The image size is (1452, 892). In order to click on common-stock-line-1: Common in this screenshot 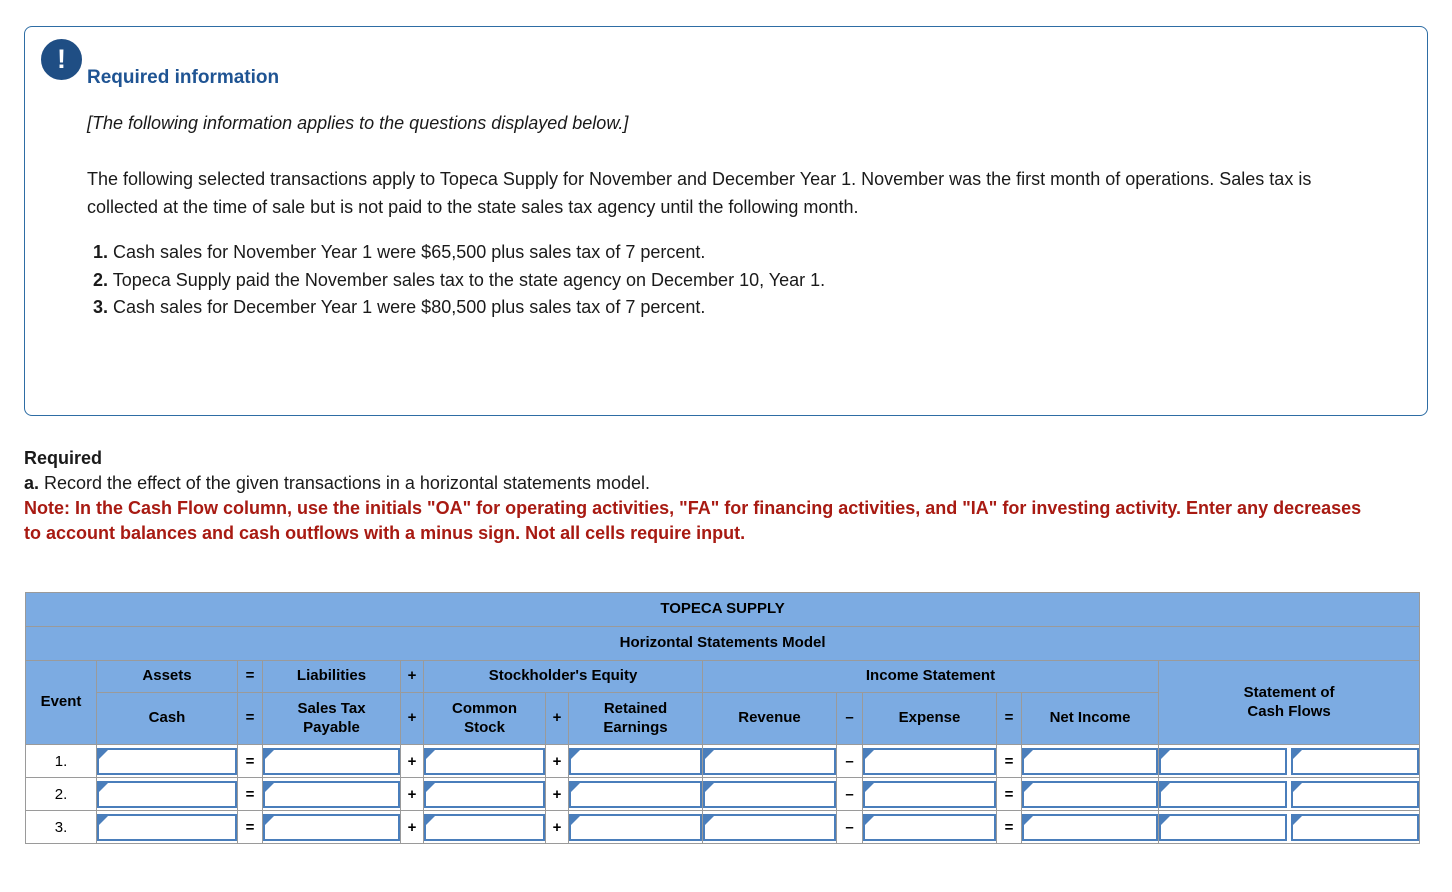, I will do `click(484, 708)`.